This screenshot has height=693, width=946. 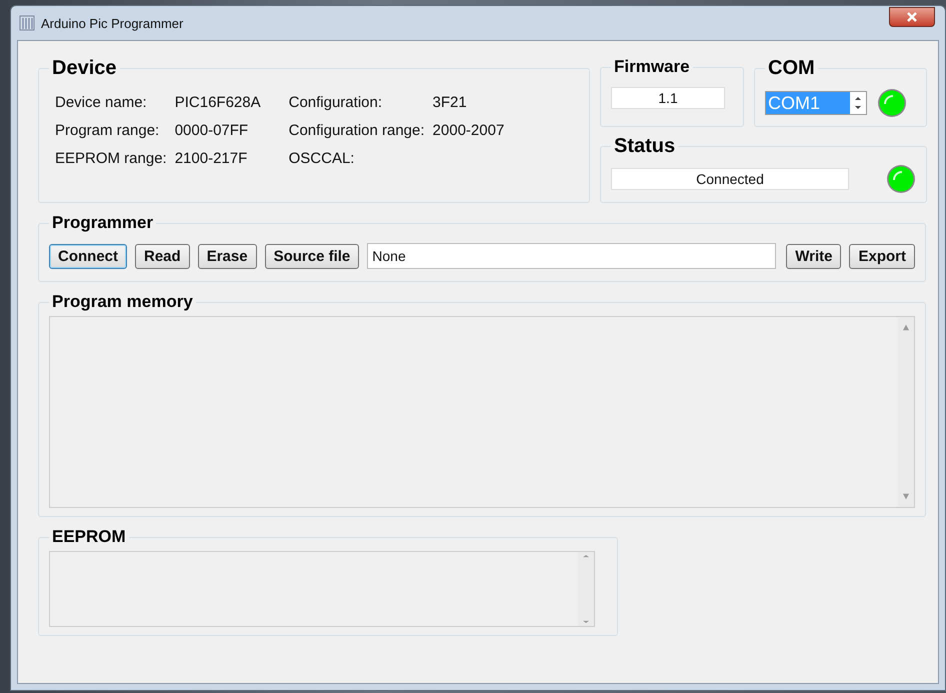 What do you see at coordinates (322, 589) in the screenshot?
I see `eeprom-text-area` at bounding box center [322, 589].